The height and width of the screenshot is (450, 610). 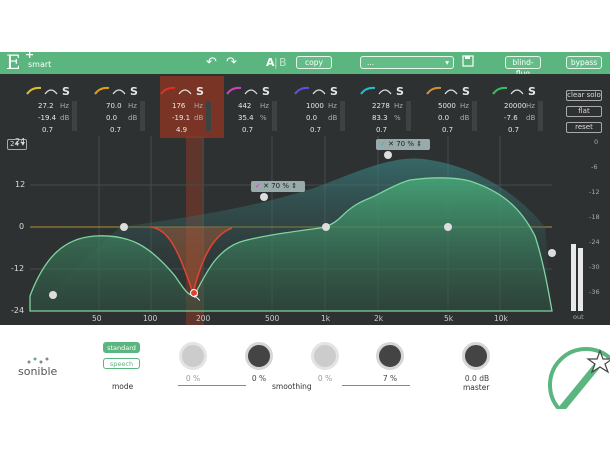 What do you see at coordinates (447, 106) in the screenshot?
I see `band-freq: 5000` at bounding box center [447, 106].